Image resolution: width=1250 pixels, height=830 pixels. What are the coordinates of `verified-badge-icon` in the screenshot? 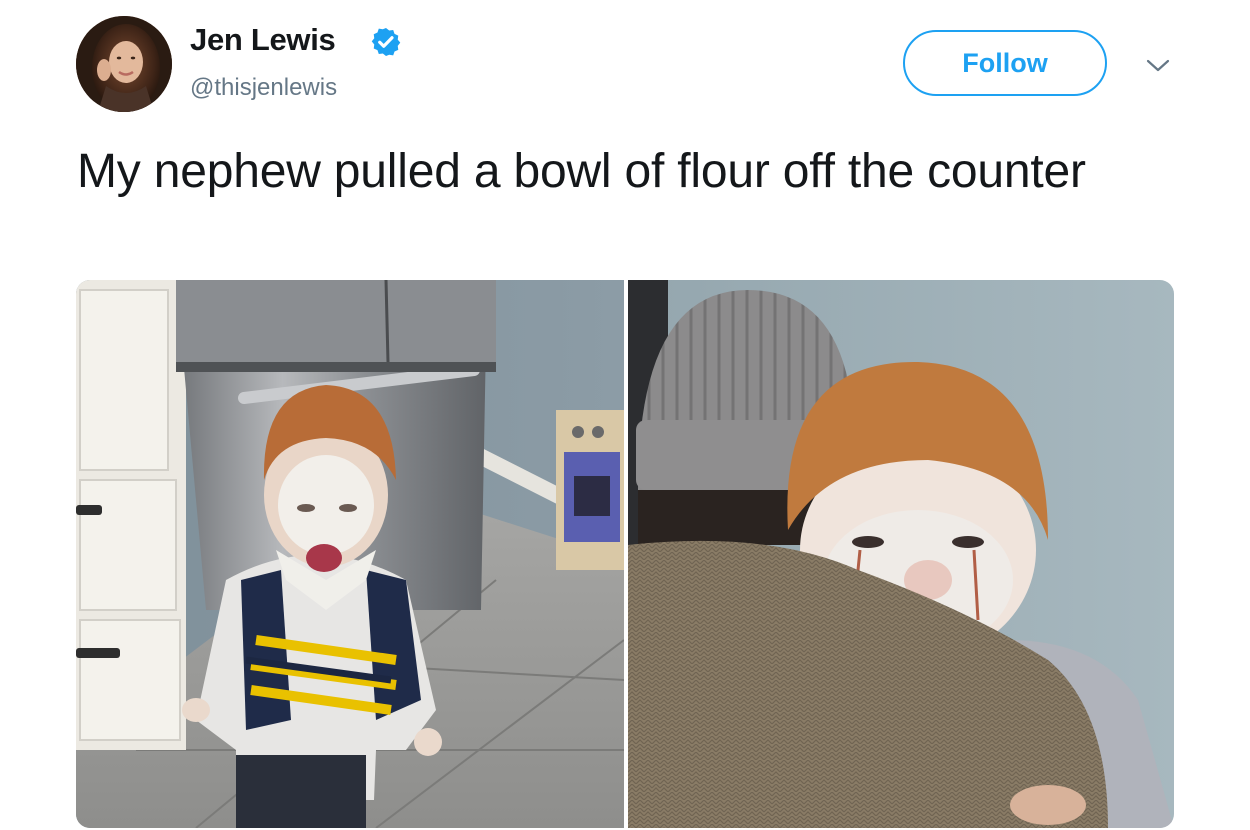 It's located at (386, 42).